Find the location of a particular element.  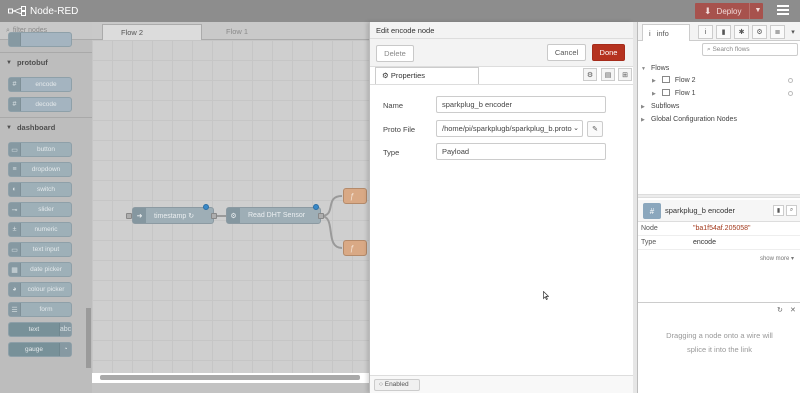

sidebar-section-divider is located at coordinates (719, 196).